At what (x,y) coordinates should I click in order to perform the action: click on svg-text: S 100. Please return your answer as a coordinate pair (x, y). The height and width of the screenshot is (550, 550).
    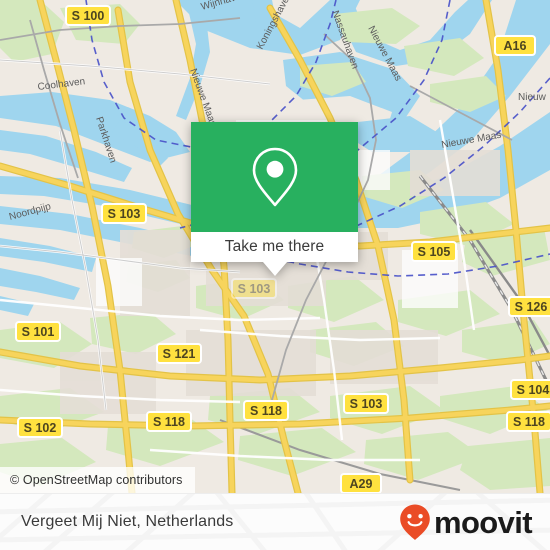
    Looking at the image, I should click on (88, 16).